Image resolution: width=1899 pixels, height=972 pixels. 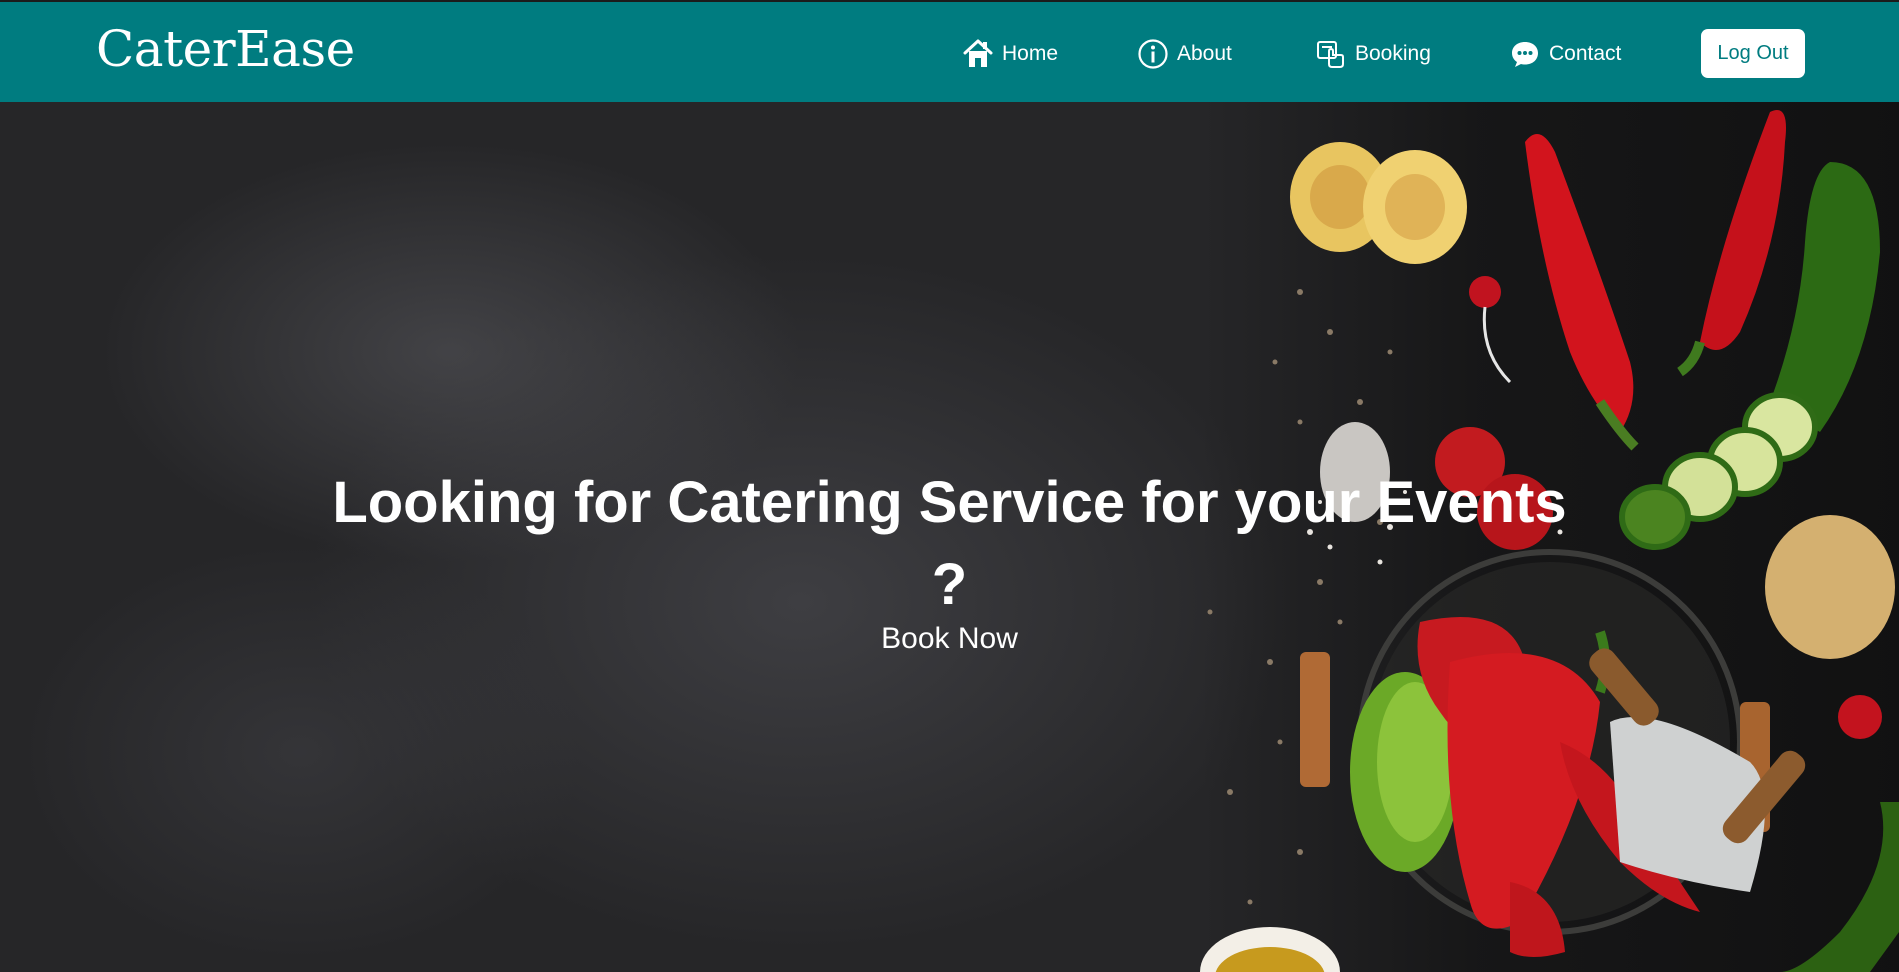 I want to click on nav-booking: Booking, so click(x=1373, y=54).